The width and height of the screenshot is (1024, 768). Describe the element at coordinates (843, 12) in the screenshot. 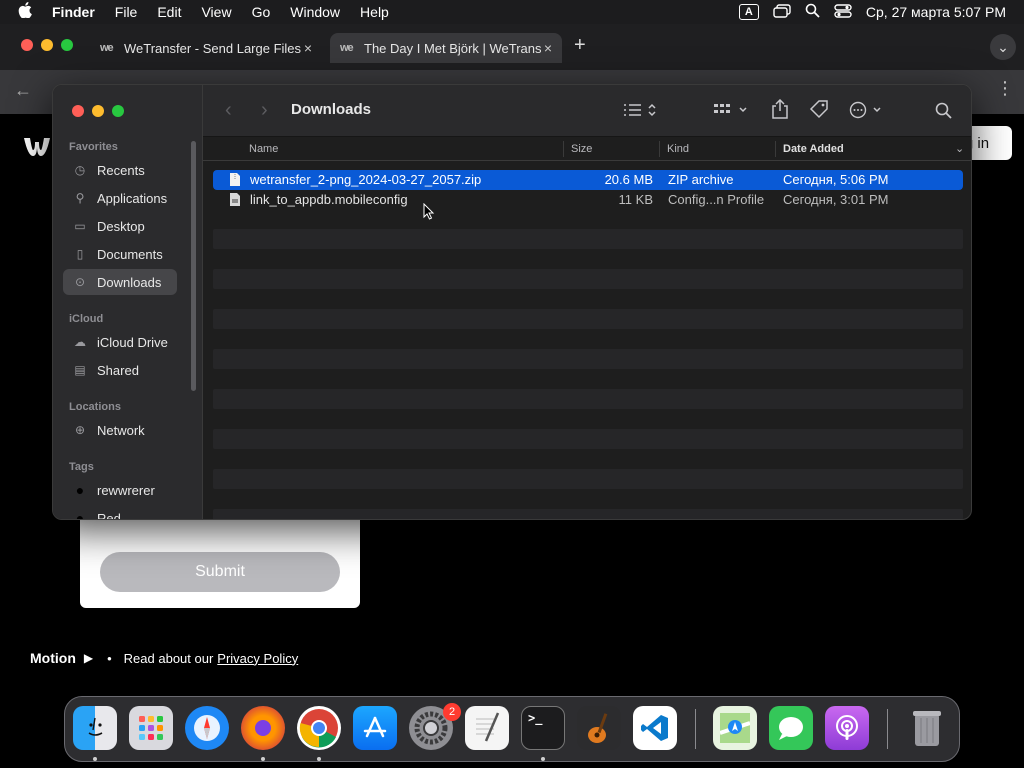

I see `control-center-icon` at that location.